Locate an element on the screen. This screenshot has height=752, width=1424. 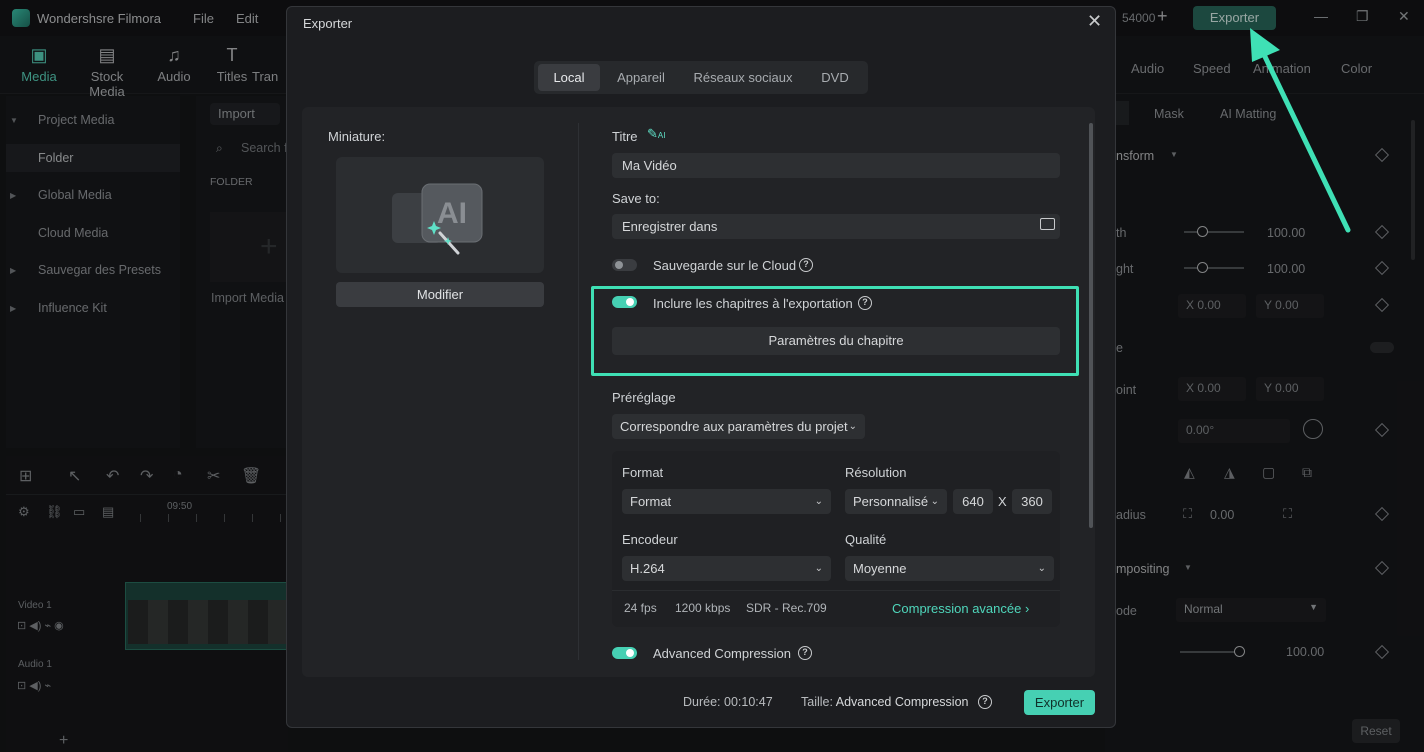
svg-text: AI is located at coordinates (452, 213).